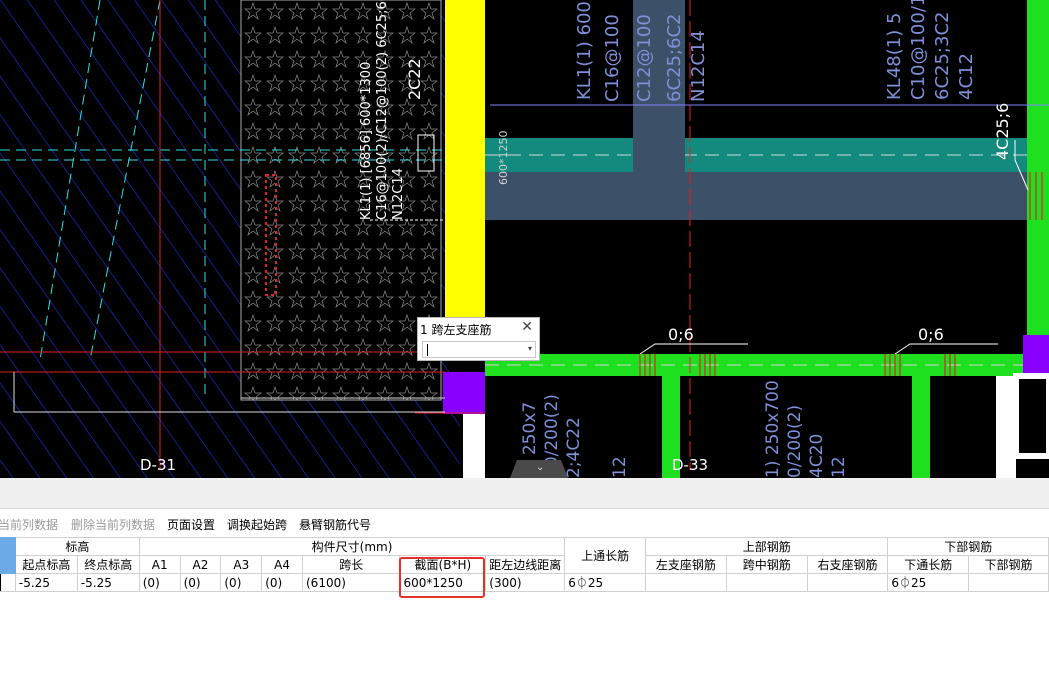 The image size is (1049, 690). What do you see at coordinates (427, 350) in the screenshot?
I see `text-caret` at bounding box center [427, 350].